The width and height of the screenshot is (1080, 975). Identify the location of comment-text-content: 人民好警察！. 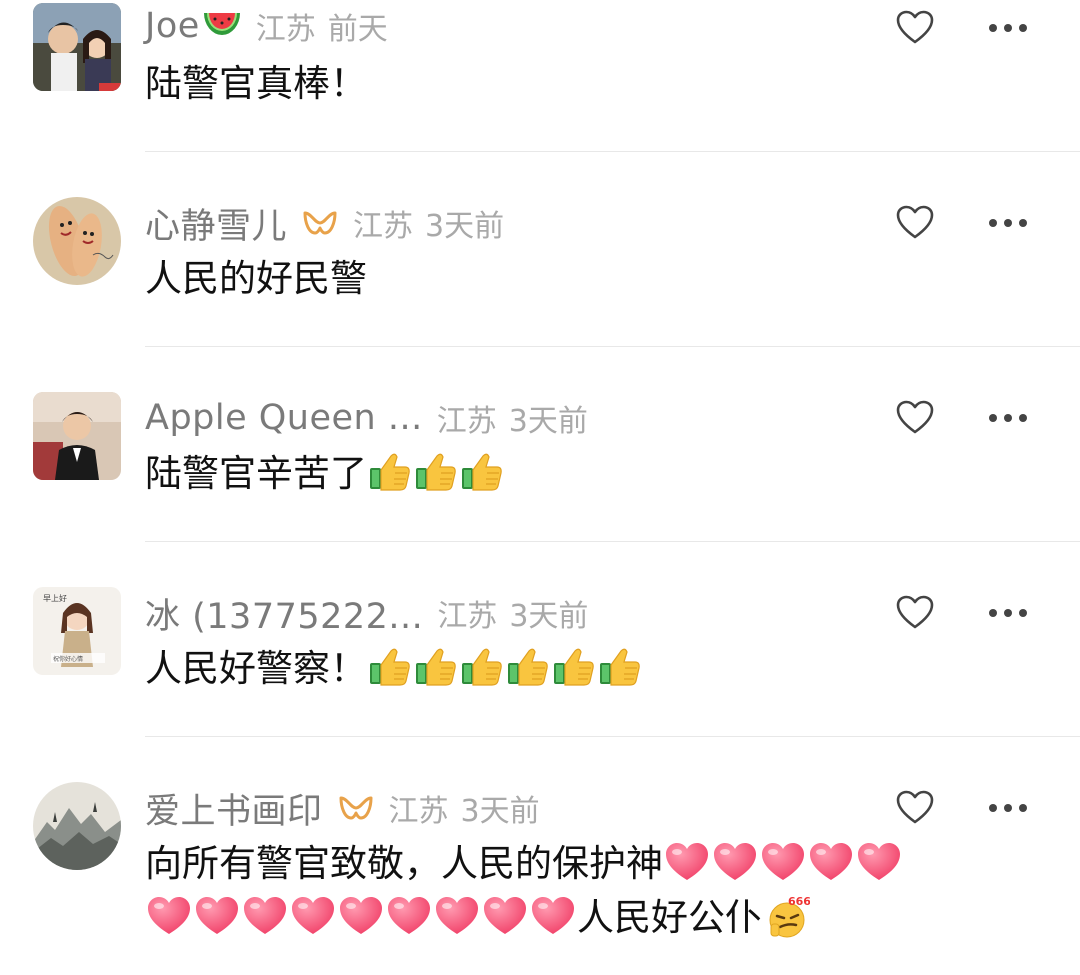
(256, 668).